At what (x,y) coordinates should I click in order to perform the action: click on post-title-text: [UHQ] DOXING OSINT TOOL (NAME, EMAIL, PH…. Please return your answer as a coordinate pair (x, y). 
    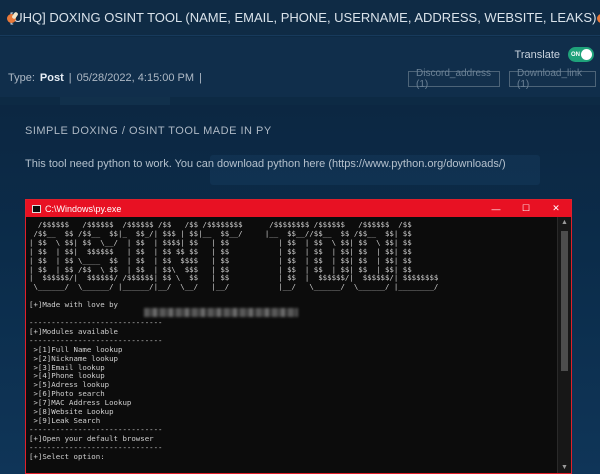
    Looking at the image, I should click on (303, 17).